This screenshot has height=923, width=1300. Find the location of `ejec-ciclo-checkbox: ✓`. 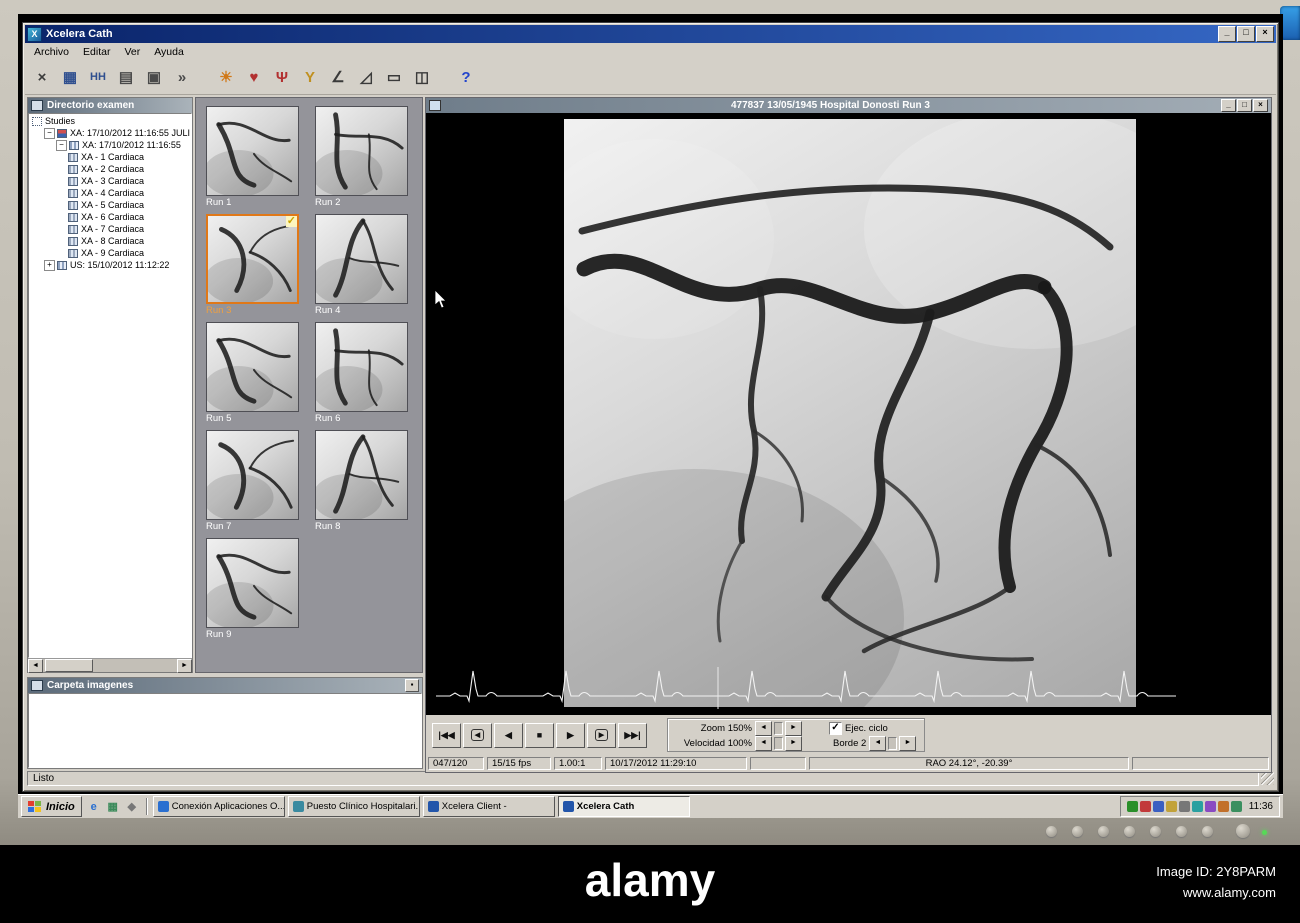

ejec-ciclo-checkbox: ✓ is located at coordinates (835, 728).